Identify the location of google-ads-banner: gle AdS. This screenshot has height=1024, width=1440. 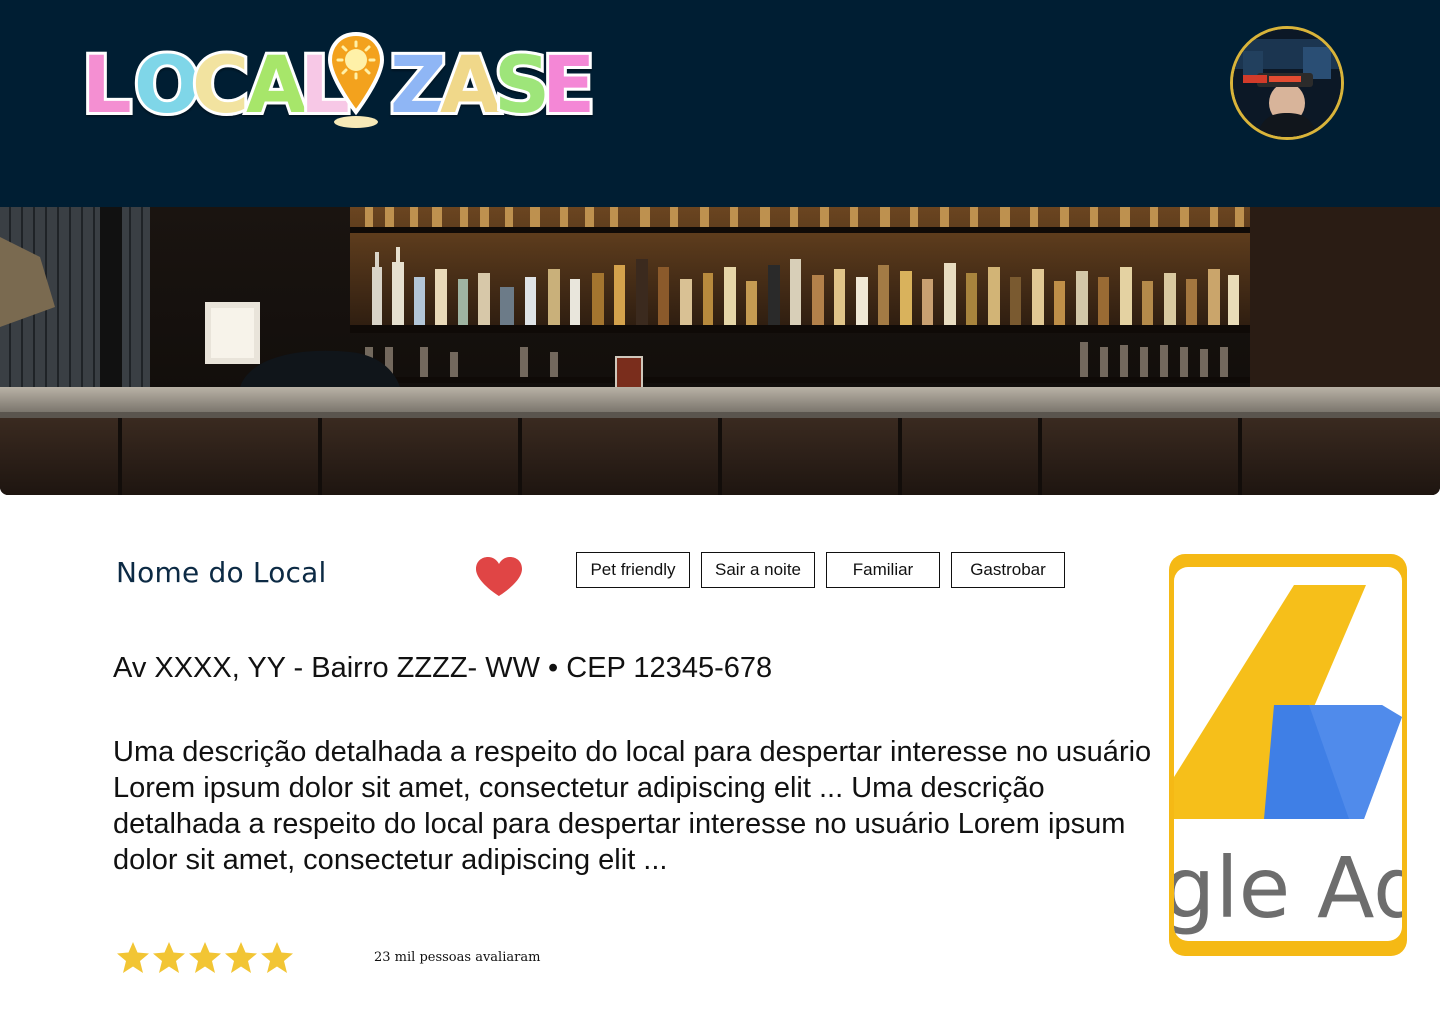
(1288, 755).